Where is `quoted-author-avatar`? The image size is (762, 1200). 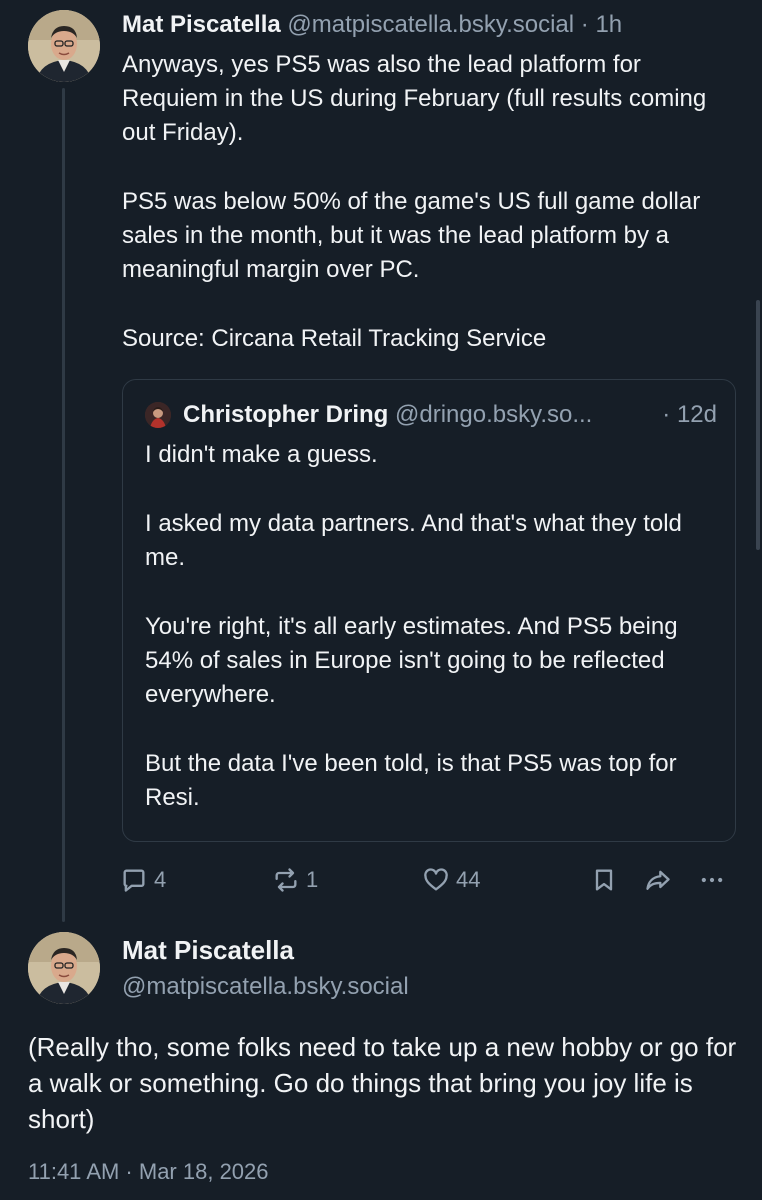 quoted-author-avatar is located at coordinates (158, 415).